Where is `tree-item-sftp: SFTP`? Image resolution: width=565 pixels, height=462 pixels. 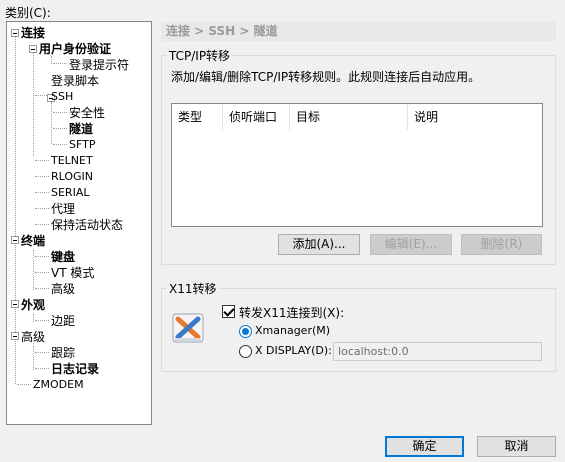 tree-item-sftp: SFTP is located at coordinates (82, 145).